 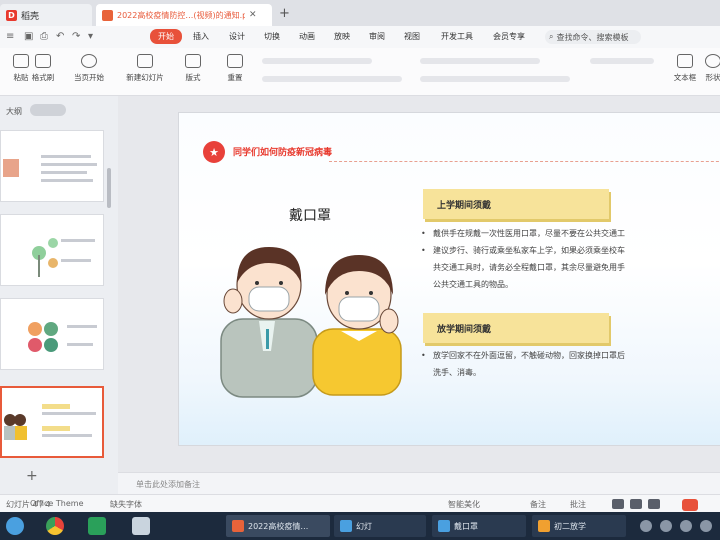 I want to click on star-badge-icon: ★, so click(x=214, y=152).